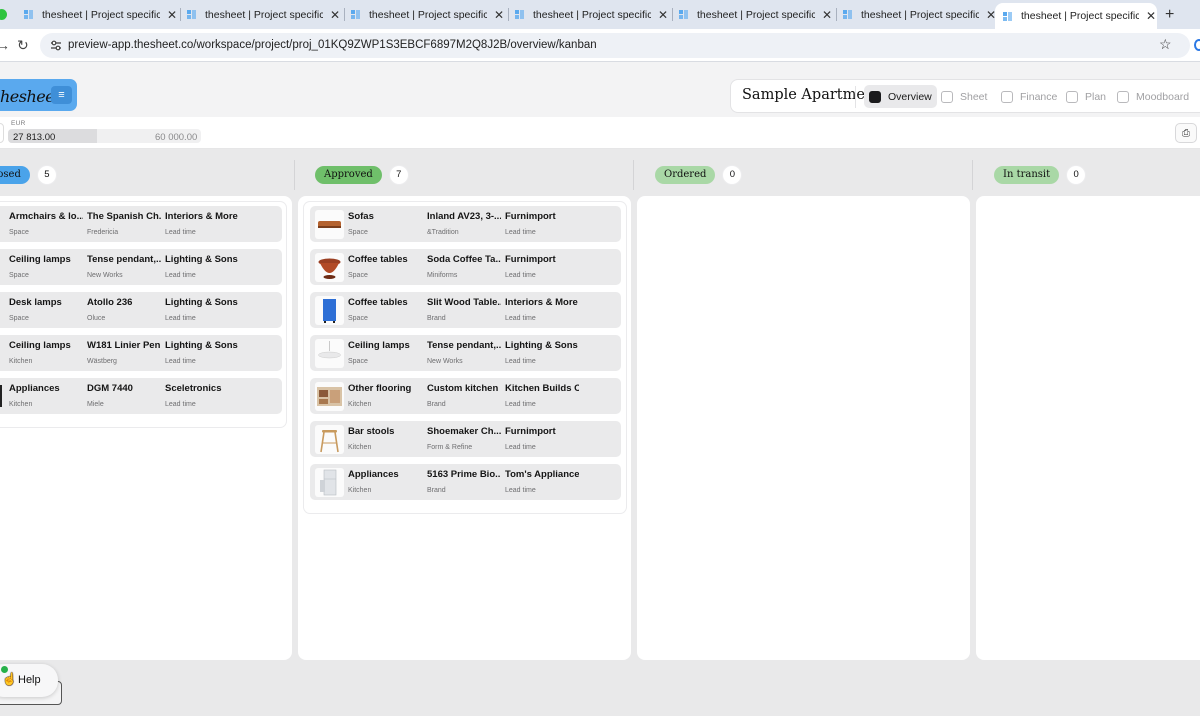 This screenshot has width=1200, height=716. What do you see at coordinates (600, 133) in the screenshot?
I see `budget-bar: EUR 27 813.00 60 000.00` at bounding box center [600, 133].